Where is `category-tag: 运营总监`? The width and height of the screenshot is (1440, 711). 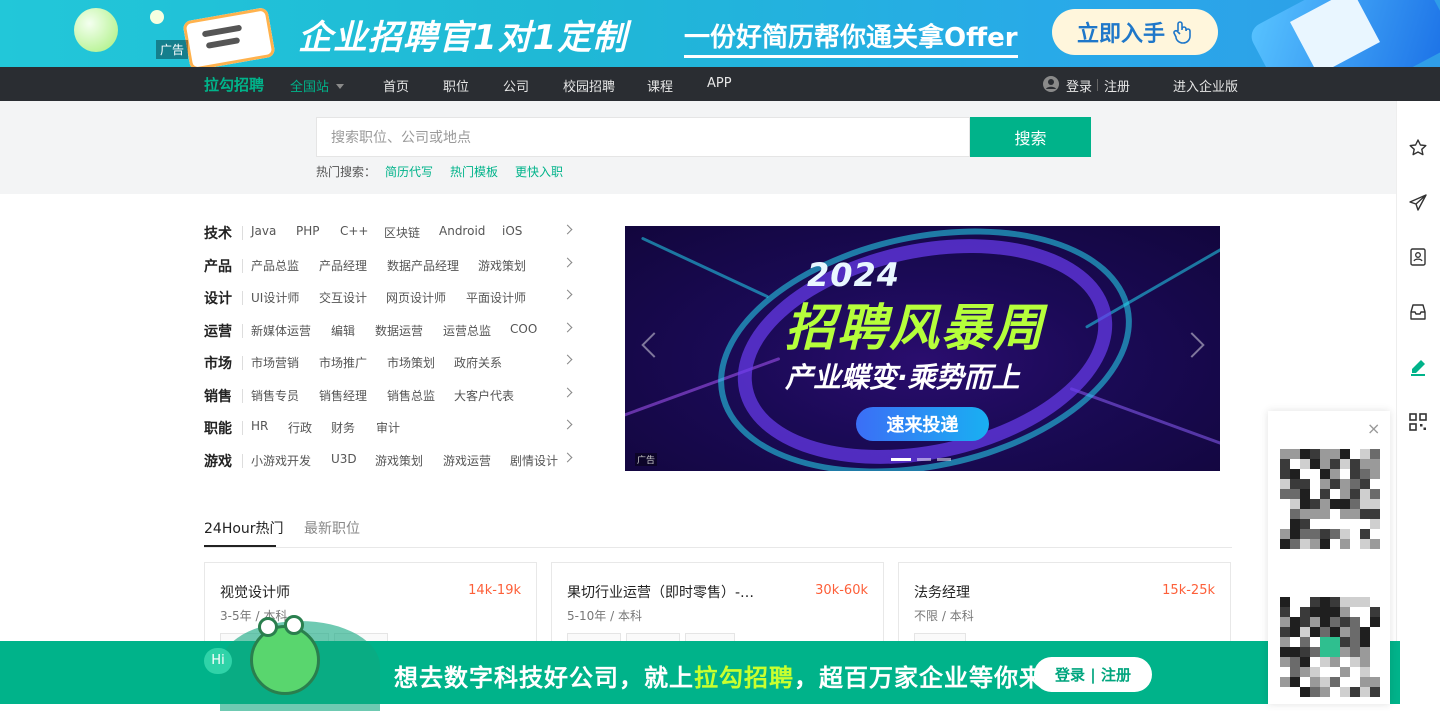
category-tag: 运营总监 is located at coordinates (467, 330).